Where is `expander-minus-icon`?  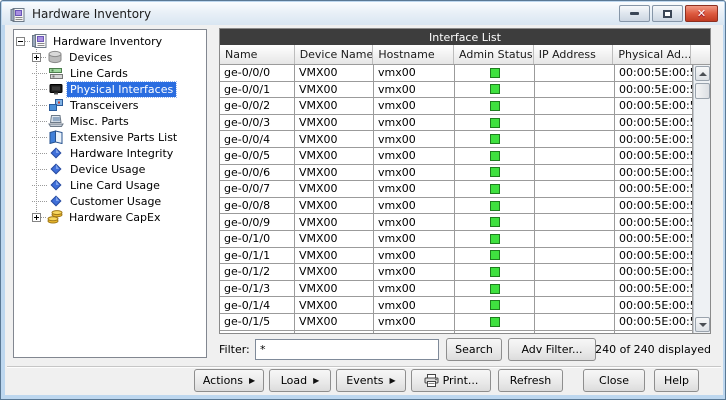 expander-minus-icon is located at coordinates (20, 41).